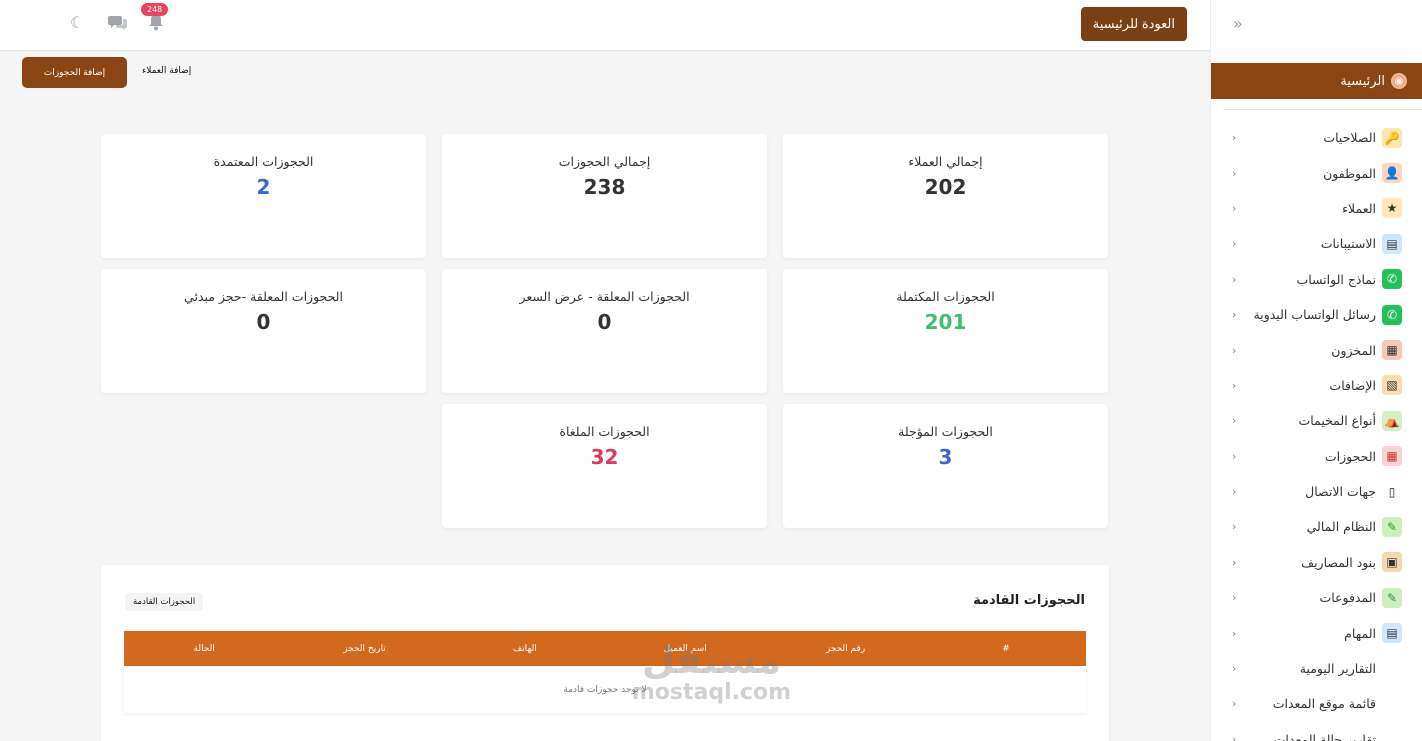  Describe the element at coordinates (118, 24) in the screenshot. I see `chat-icon` at that location.